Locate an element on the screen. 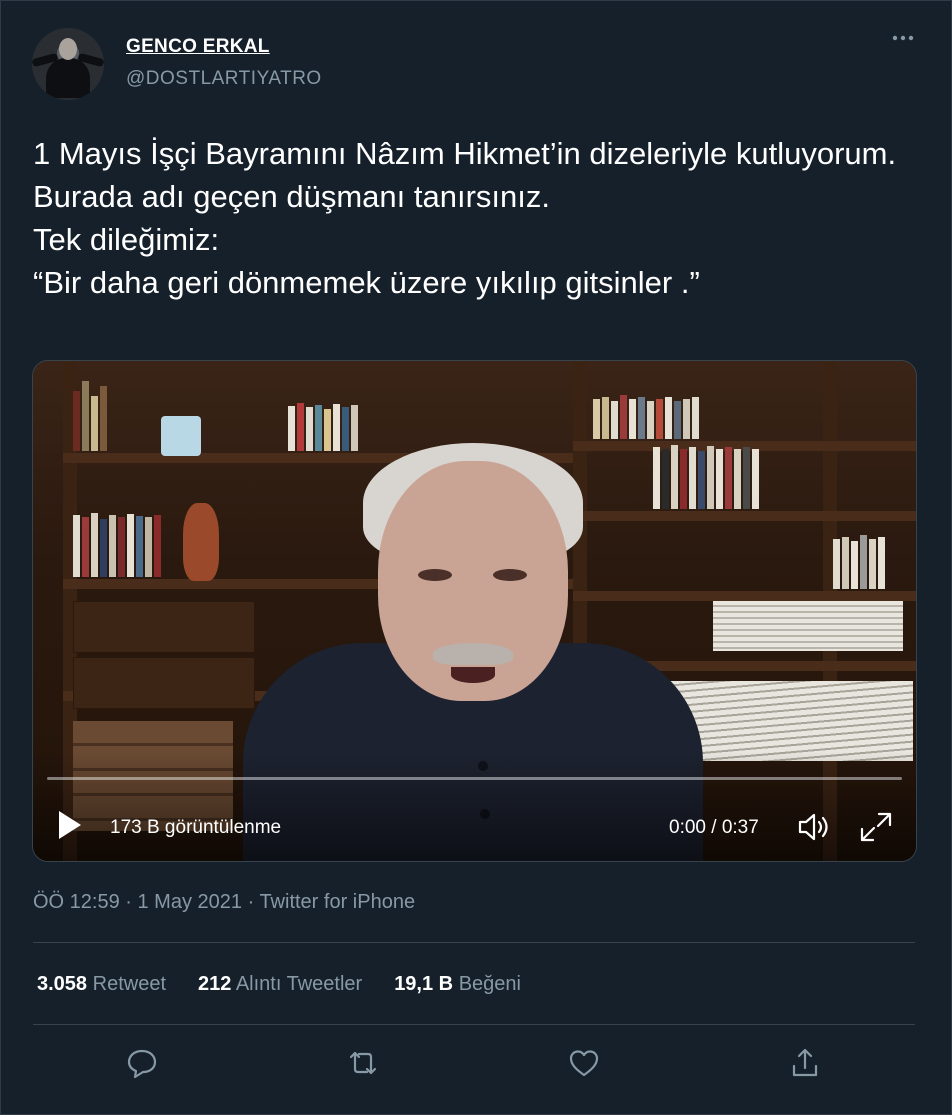 The image size is (952, 1115). author-handle: @DOSTLARTIYATRO is located at coordinates (224, 79).